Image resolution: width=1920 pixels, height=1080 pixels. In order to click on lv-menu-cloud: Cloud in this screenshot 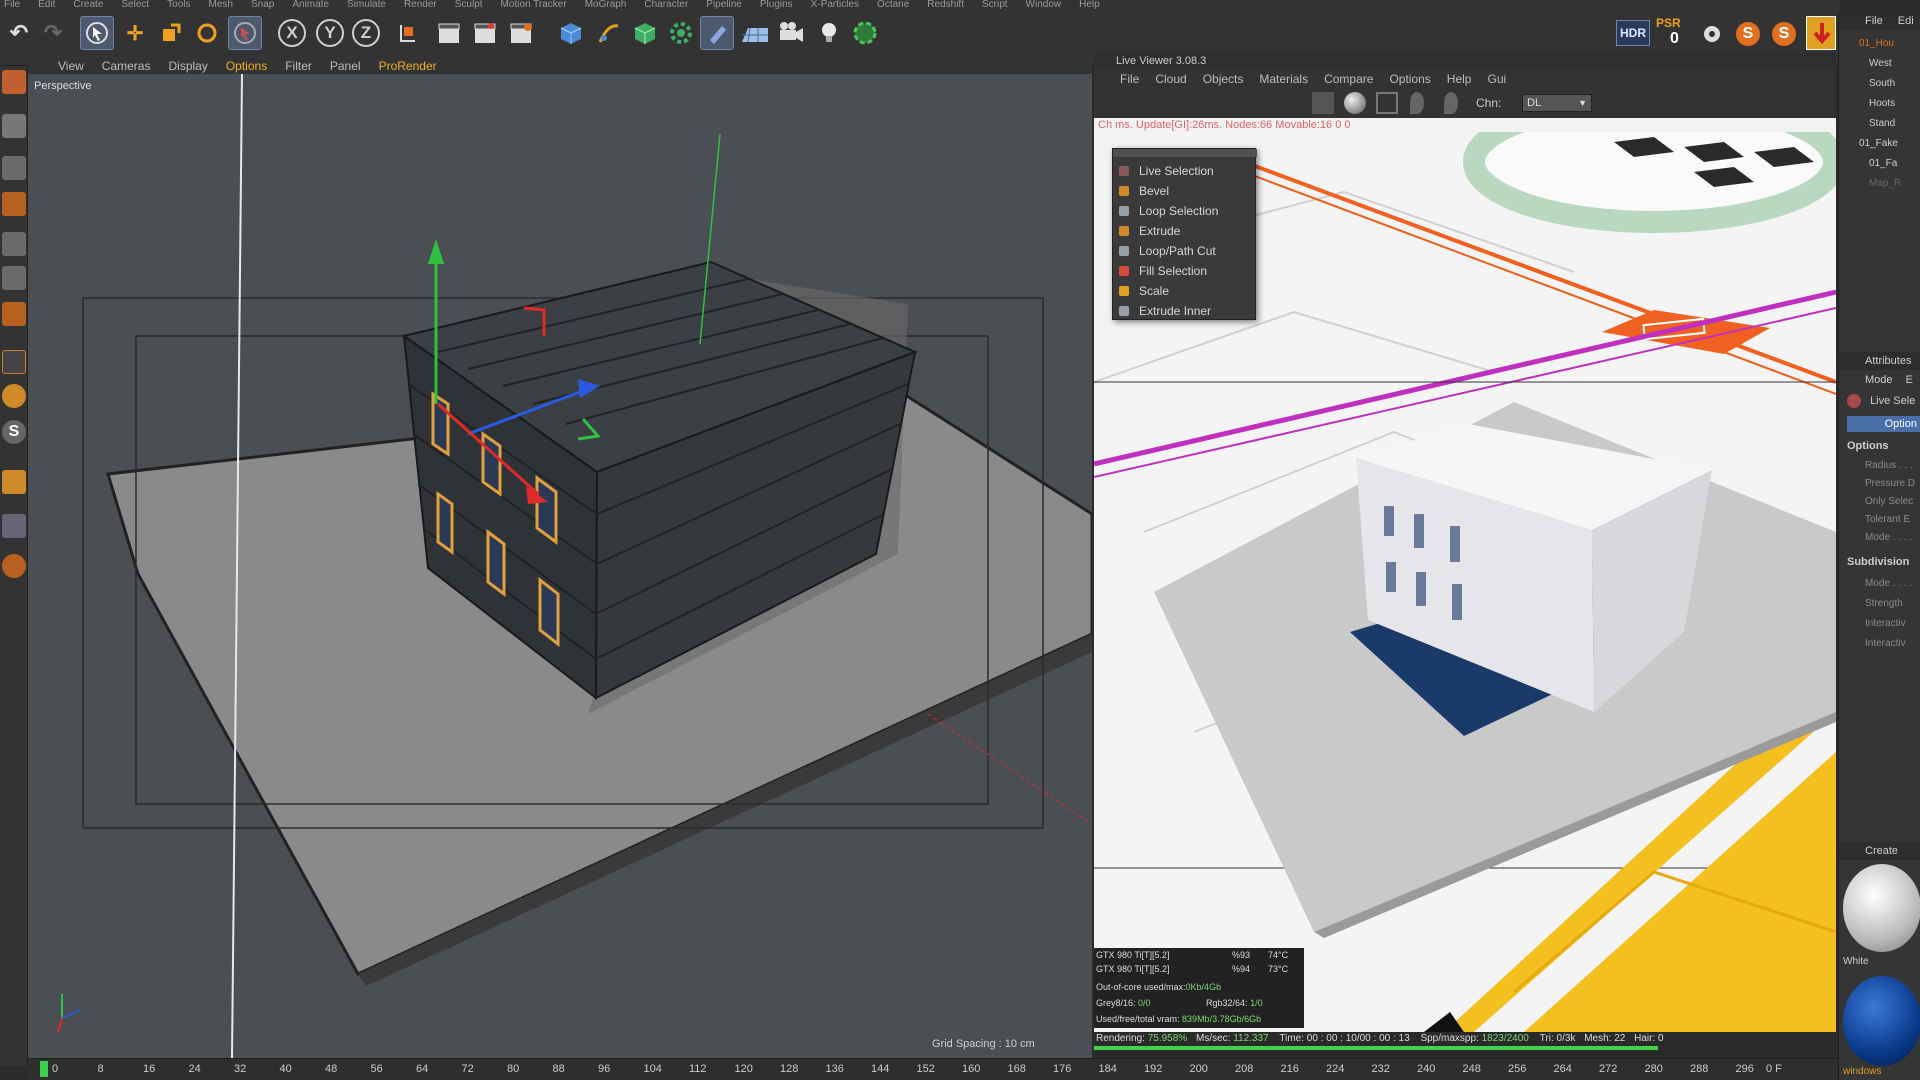, I will do `click(1170, 79)`.